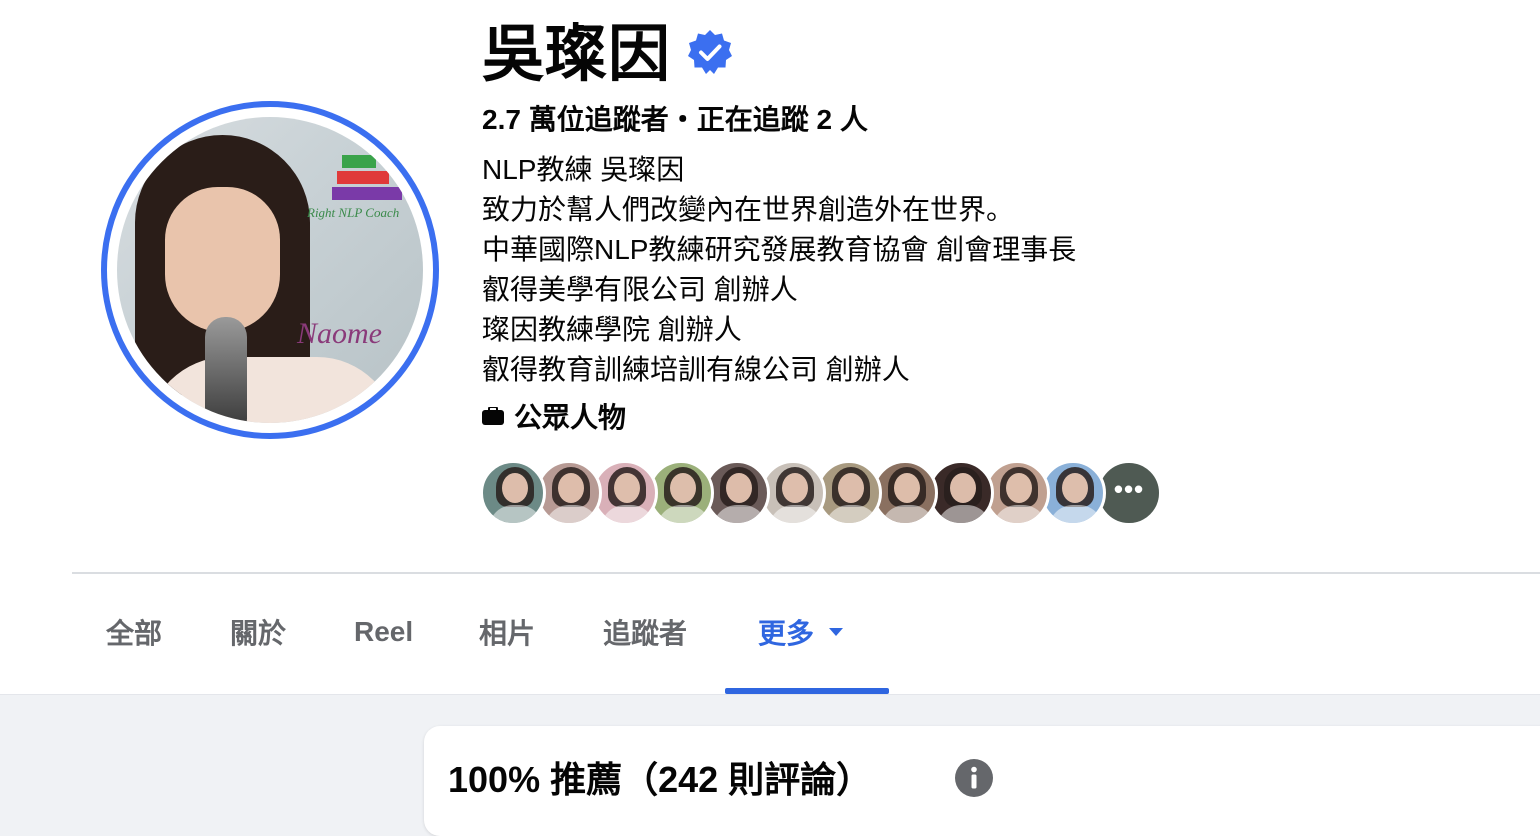 The width and height of the screenshot is (1540, 836). What do you see at coordinates (836, 632) in the screenshot?
I see `caret-down-icon` at bounding box center [836, 632].